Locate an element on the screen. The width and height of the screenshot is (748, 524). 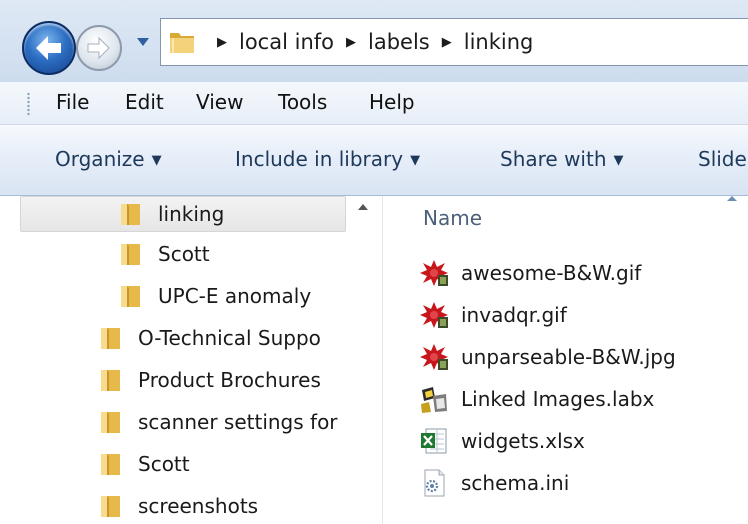
sort-ascending-icon is located at coordinates (732, 198).